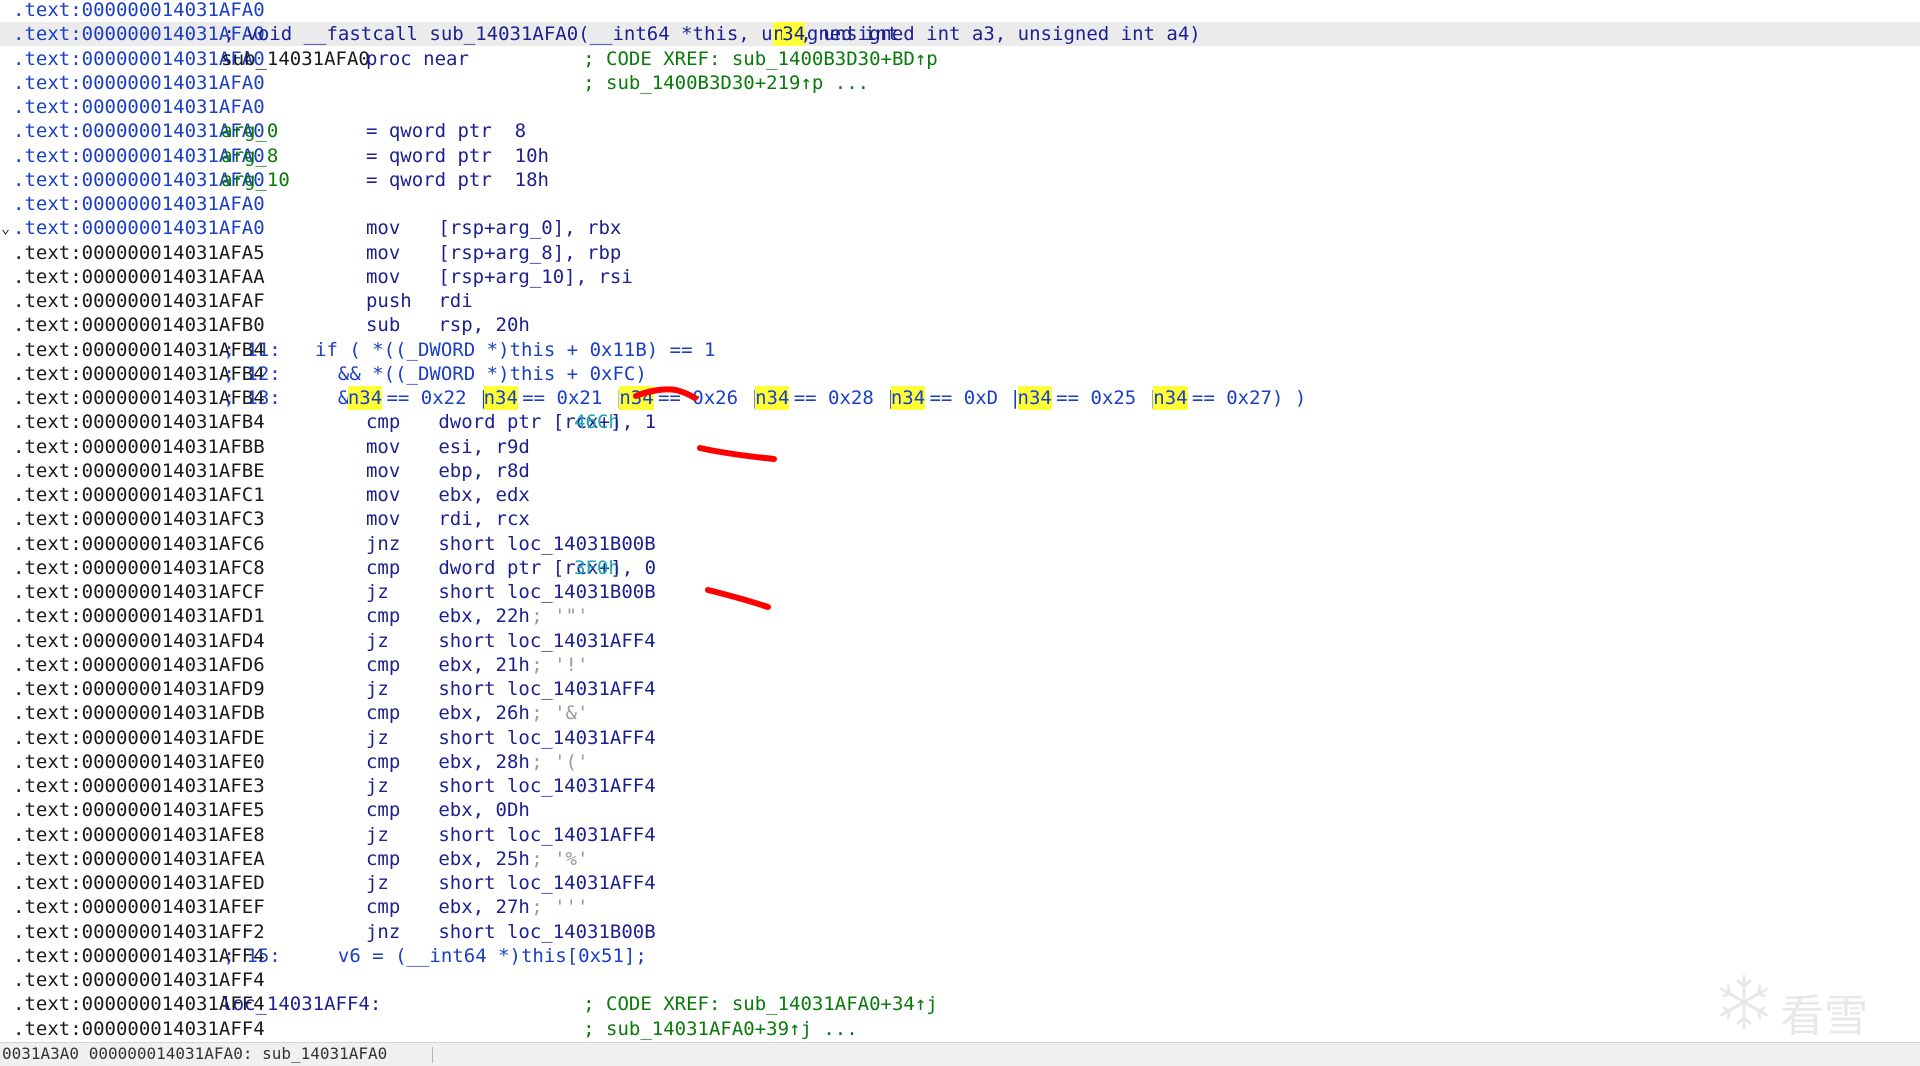  Describe the element at coordinates (295, 59) in the screenshot. I see `line-text: sub_14031AFA0` at that location.